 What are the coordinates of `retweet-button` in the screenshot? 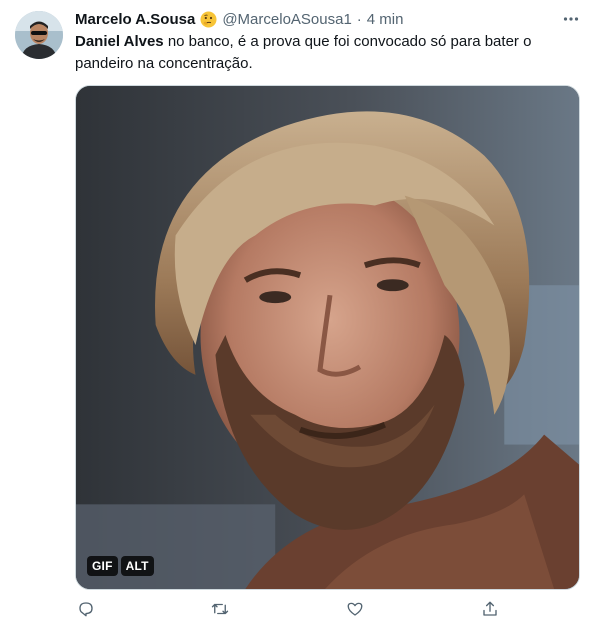 It's located at (220, 609).